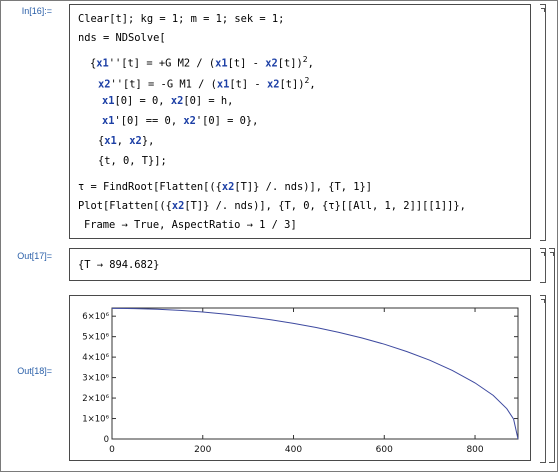 Image resolution: width=558 pixels, height=472 pixels. Describe the element at coordinates (163, 84) in the screenshot. I see `code-text: ''[t] = -G M1 / (` at that location.